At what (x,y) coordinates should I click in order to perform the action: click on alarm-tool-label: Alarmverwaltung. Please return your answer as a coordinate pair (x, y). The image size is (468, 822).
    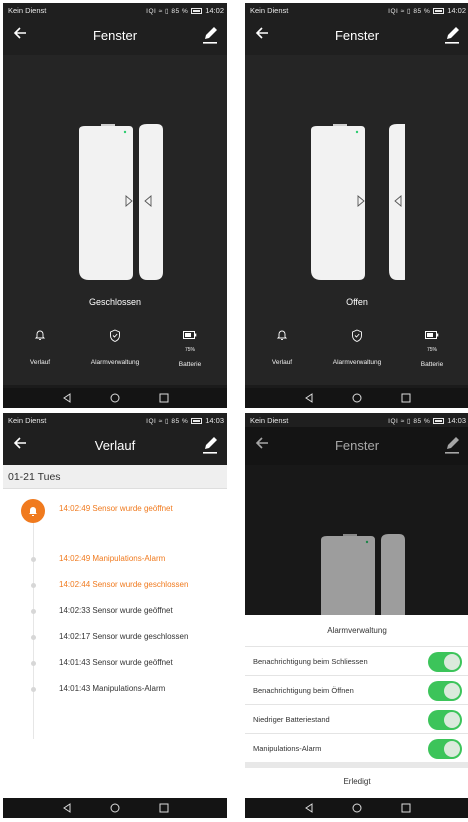
    Looking at the image, I should click on (357, 362).